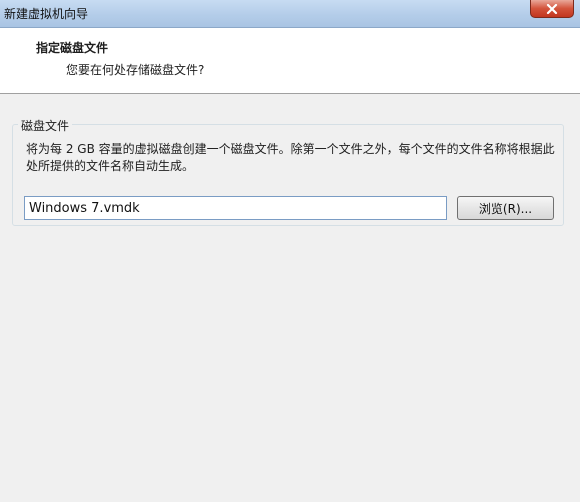 The width and height of the screenshot is (580, 502). Describe the element at coordinates (290, 61) in the screenshot. I see `wizard-header: 指定磁盘文件 您要在何处存储磁盘文件?` at that location.